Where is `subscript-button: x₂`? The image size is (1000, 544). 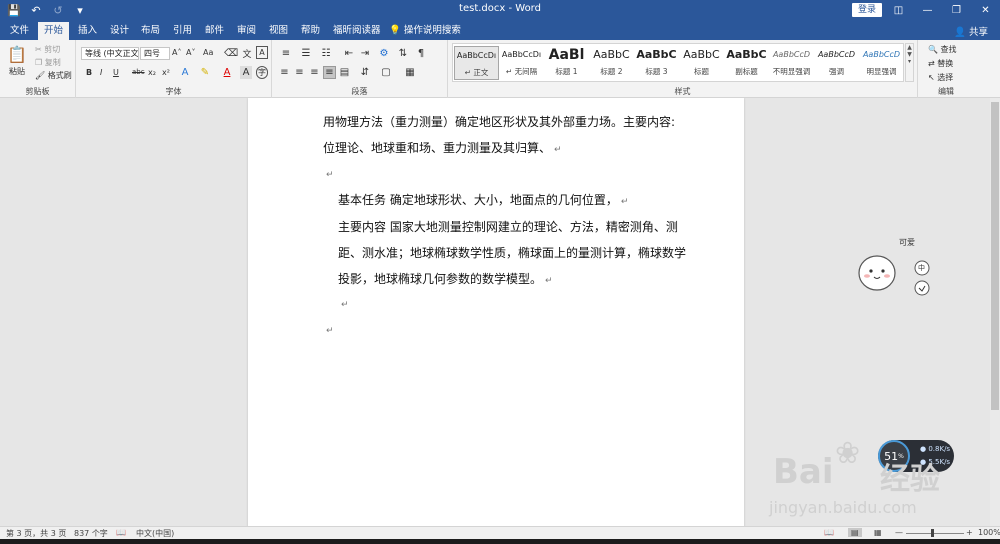 subscript-button: x₂ is located at coordinates (152, 72).